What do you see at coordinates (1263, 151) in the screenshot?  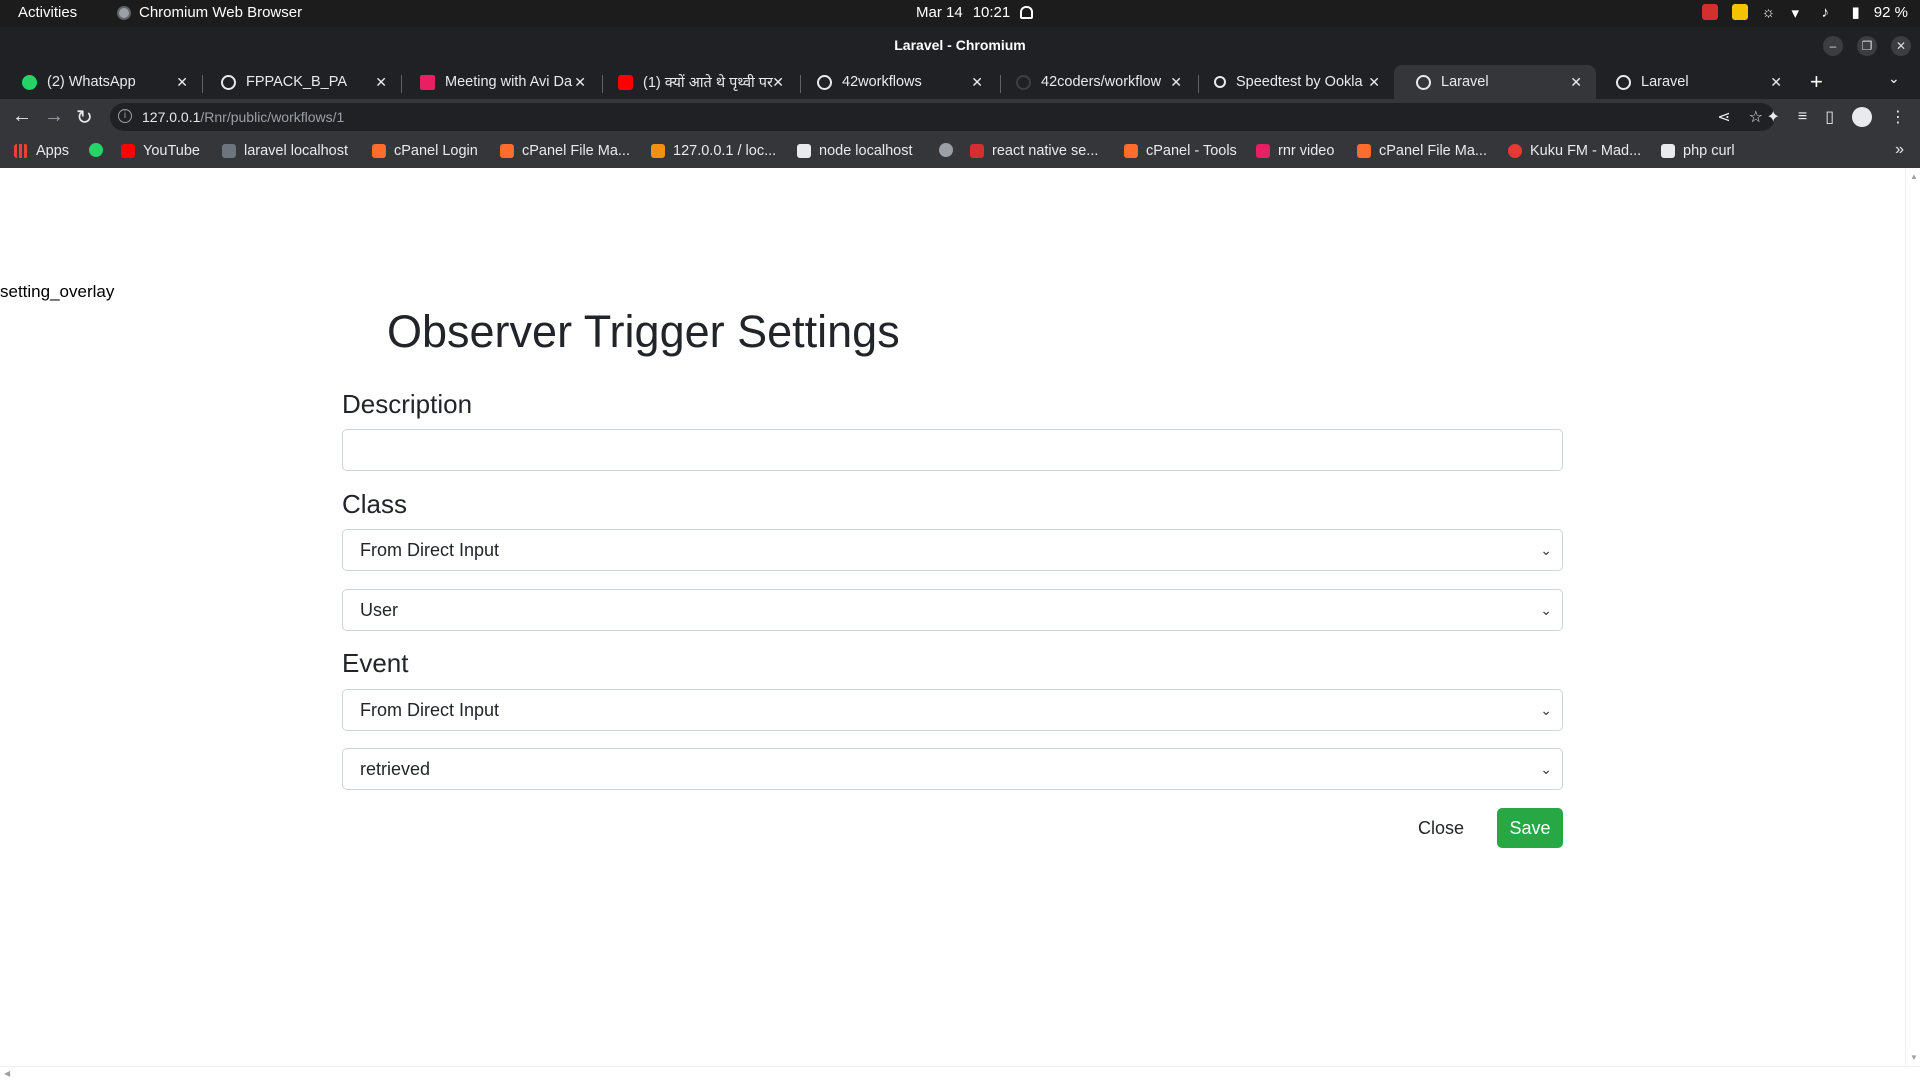 I see `play-icon` at bounding box center [1263, 151].